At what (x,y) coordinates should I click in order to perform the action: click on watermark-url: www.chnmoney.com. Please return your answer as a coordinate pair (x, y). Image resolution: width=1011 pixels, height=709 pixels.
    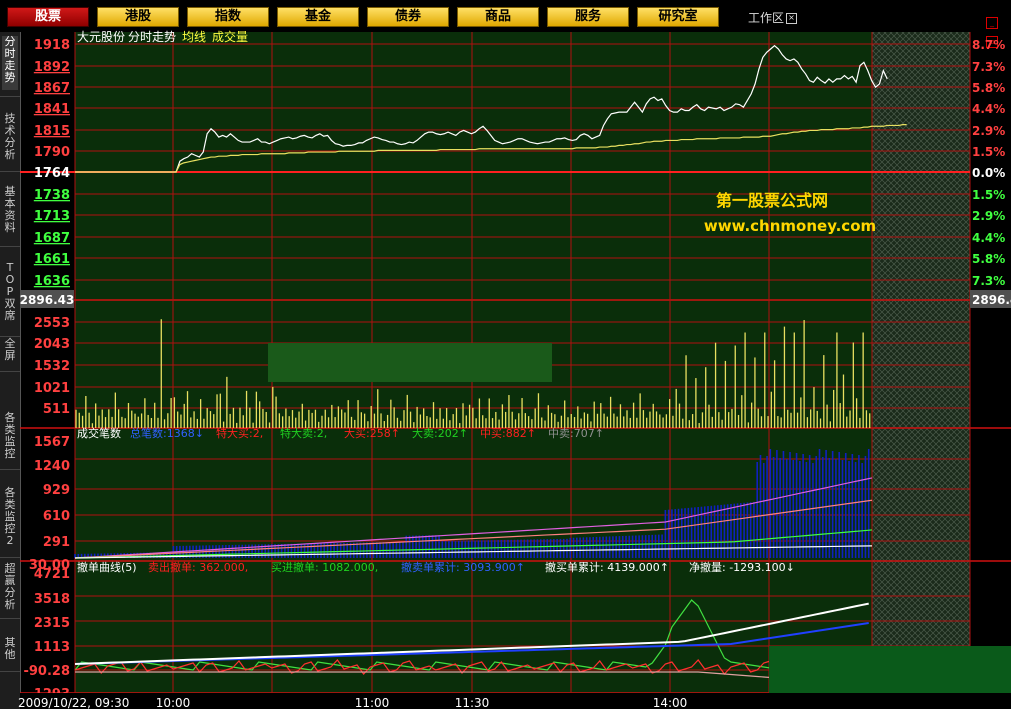
    Looking at the image, I should click on (790, 226).